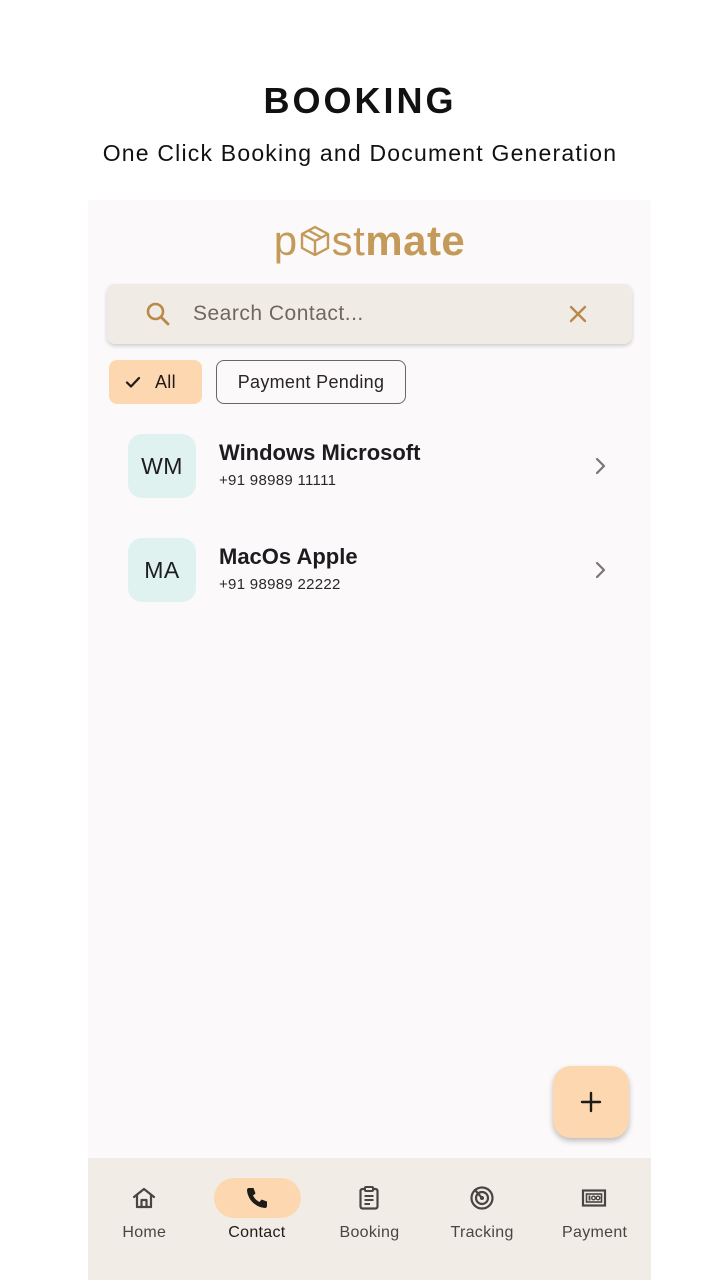  Describe the element at coordinates (288, 556) in the screenshot. I see `contact-name: MacOs Apple` at that location.